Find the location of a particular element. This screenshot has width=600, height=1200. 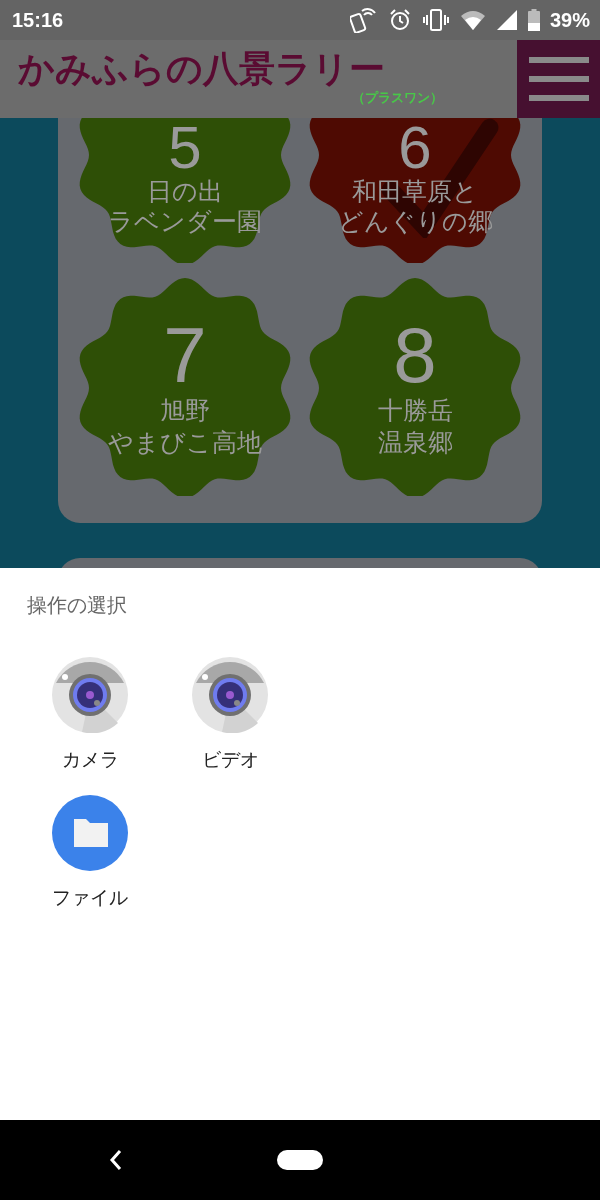

clock-time: 15:16 is located at coordinates (38, 20).